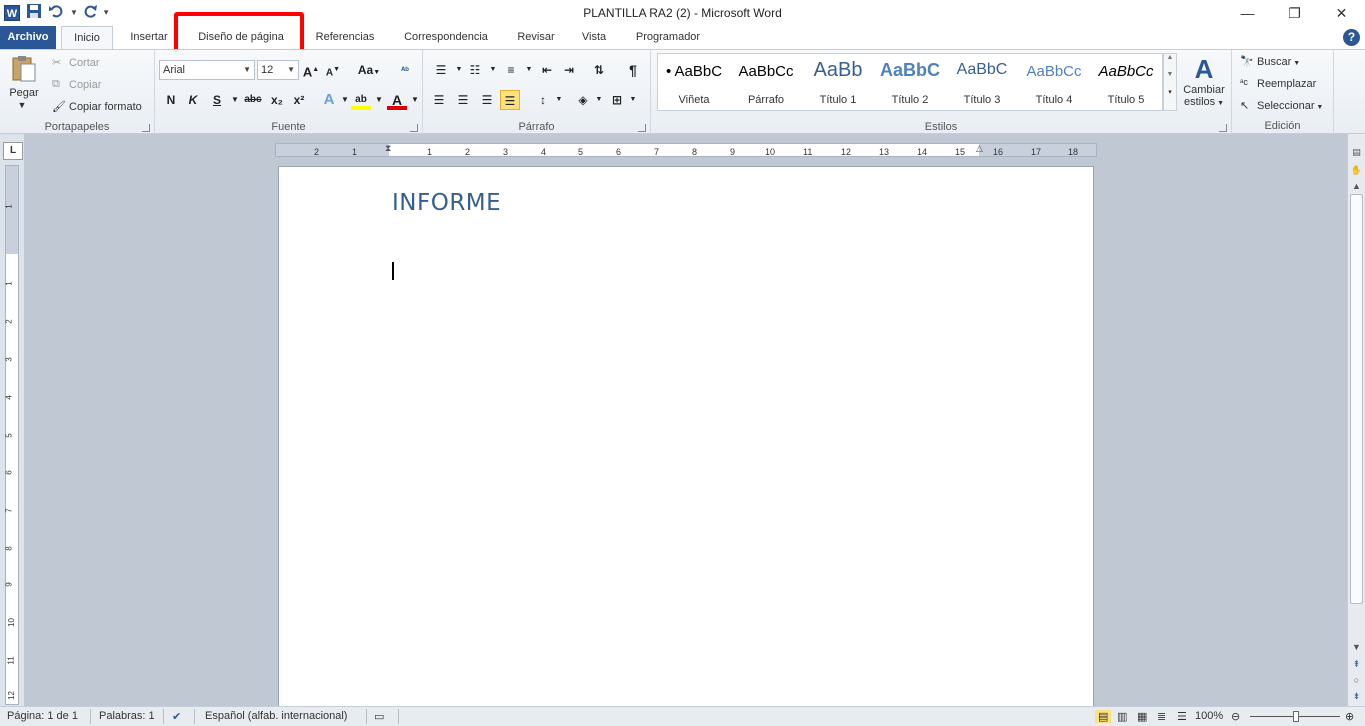  Describe the element at coordinates (1142, 716) in the screenshot. I see `web-layout-icon: ▦` at that location.